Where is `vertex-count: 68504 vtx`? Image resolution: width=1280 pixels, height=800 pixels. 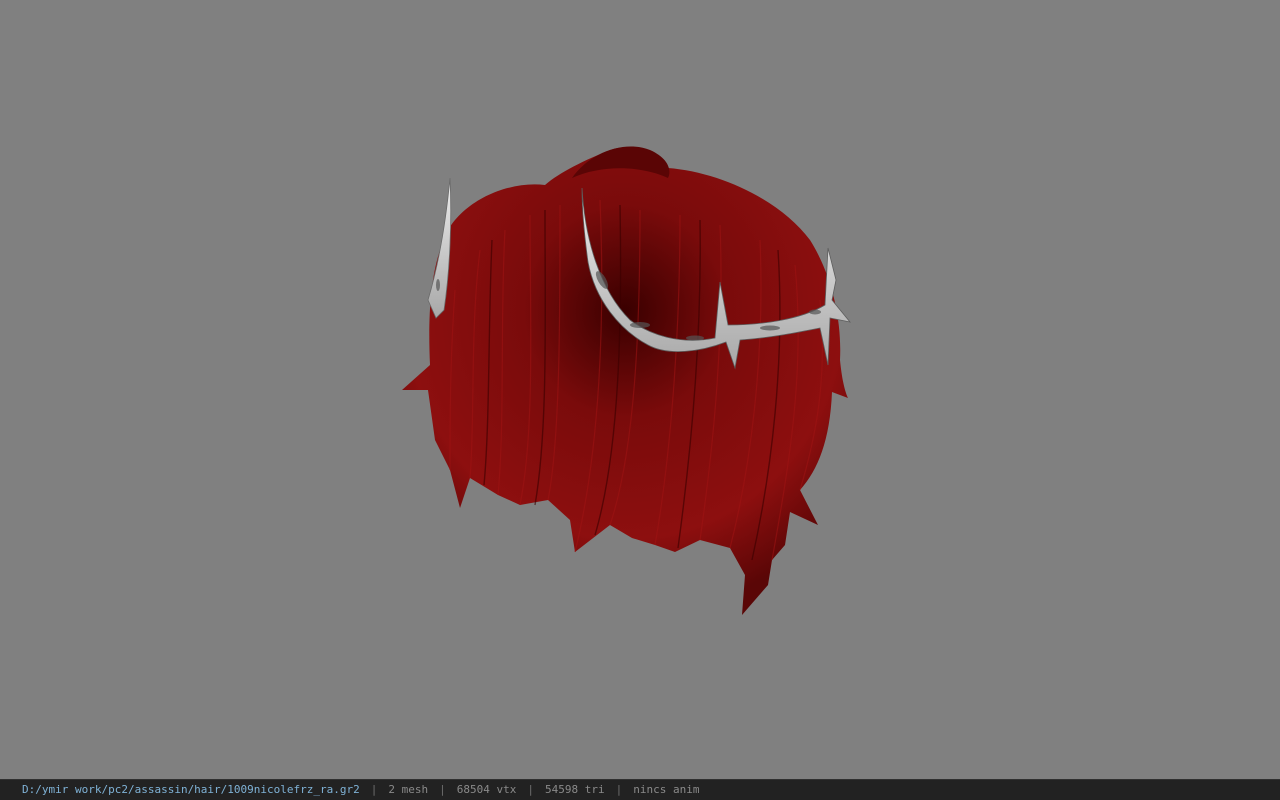
vertex-count: 68504 vtx is located at coordinates (486, 789).